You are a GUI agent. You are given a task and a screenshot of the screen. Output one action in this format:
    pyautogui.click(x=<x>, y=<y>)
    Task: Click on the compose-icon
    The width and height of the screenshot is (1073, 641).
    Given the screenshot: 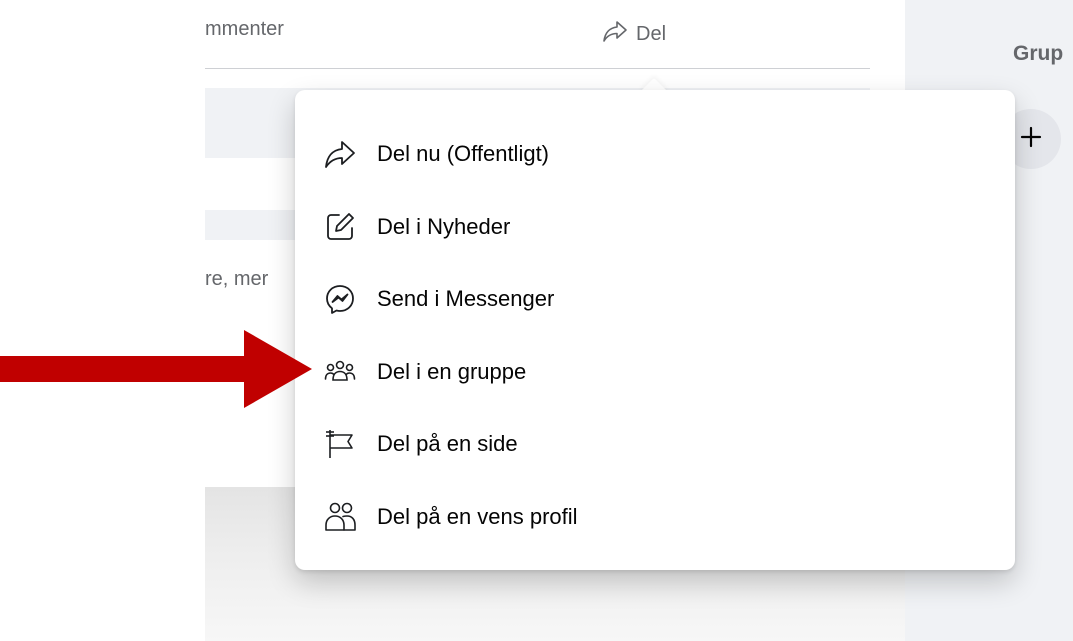 What is the action you would take?
    pyautogui.click(x=340, y=227)
    